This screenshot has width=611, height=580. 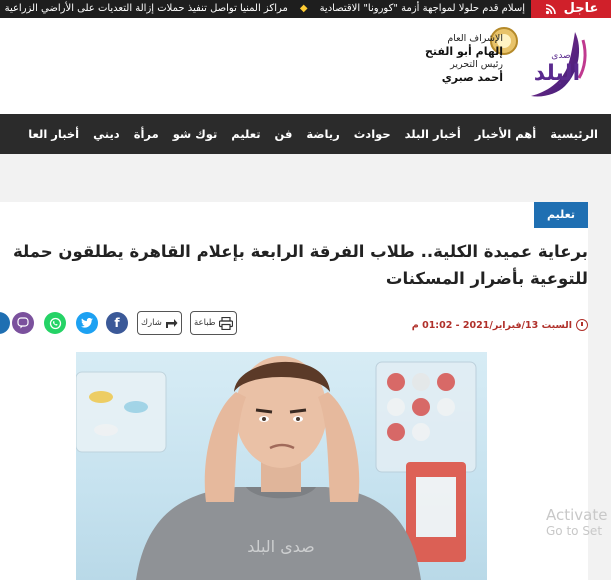 I want to click on nav-item-top-news: أهم الأخبار, so click(x=505, y=134).